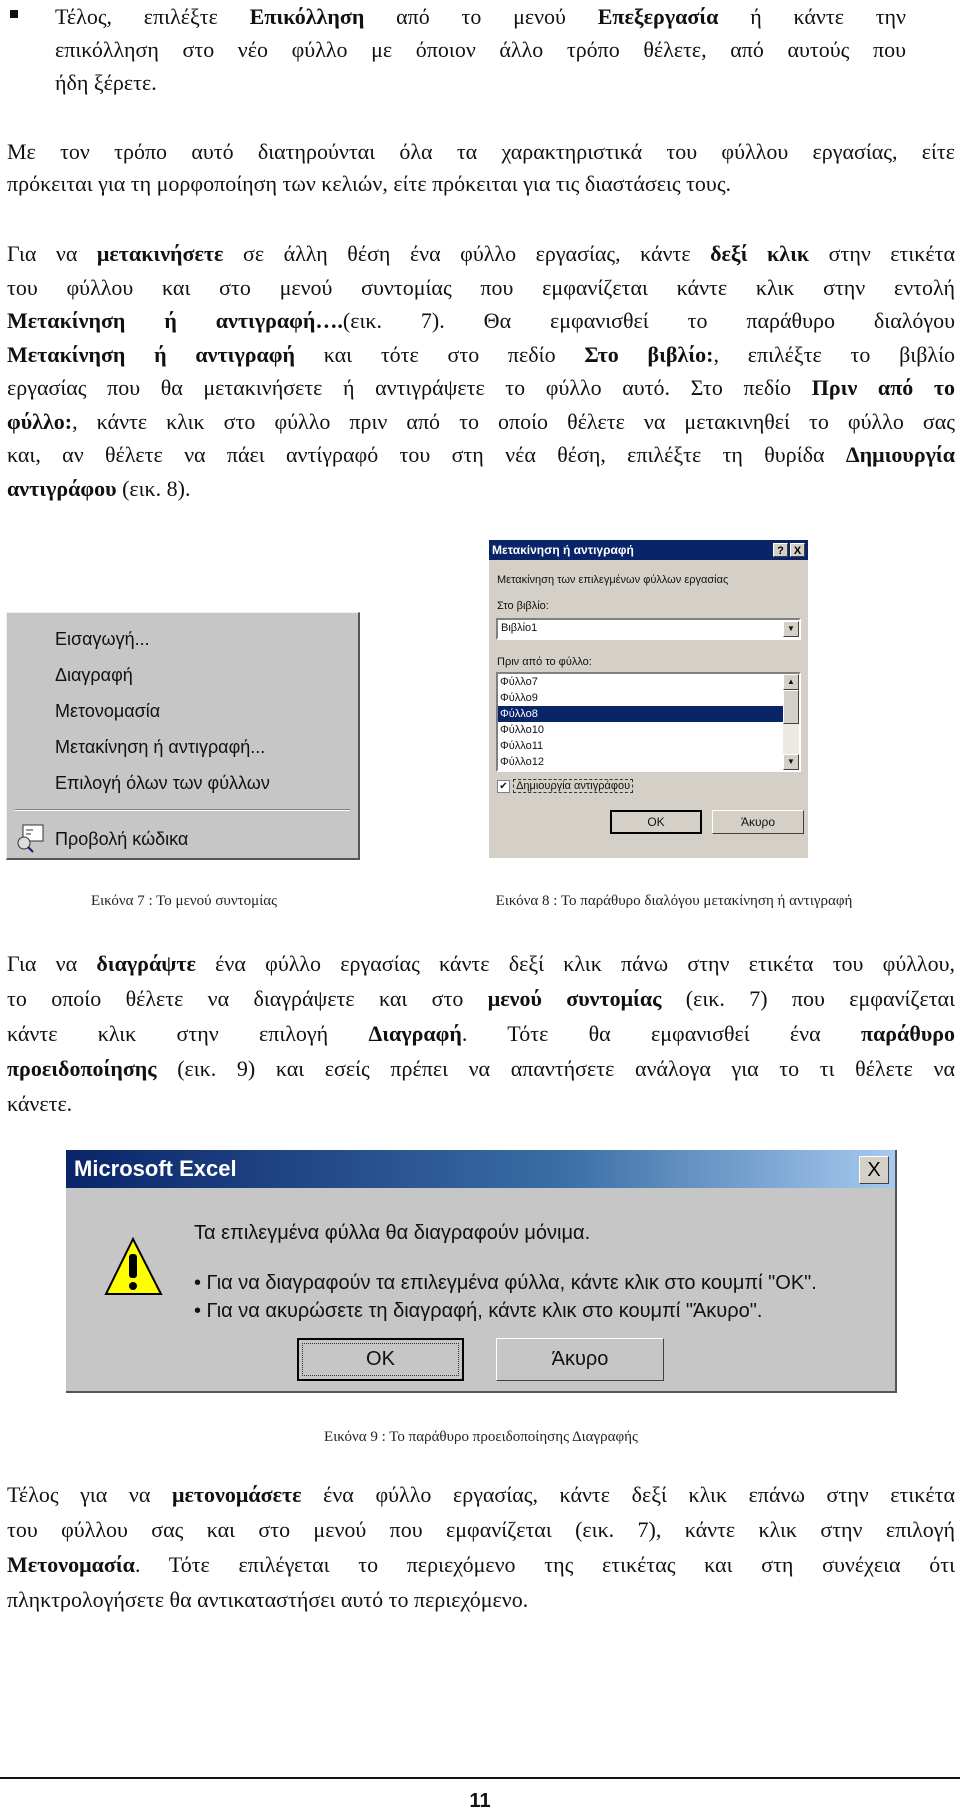 The image size is (960, 1813). What do you see at coordinates (162, 783) in the screenshot?
I see `menu-item-select-all: Επιλογή όλων των φύλλων` at bounding box center [162, 783].